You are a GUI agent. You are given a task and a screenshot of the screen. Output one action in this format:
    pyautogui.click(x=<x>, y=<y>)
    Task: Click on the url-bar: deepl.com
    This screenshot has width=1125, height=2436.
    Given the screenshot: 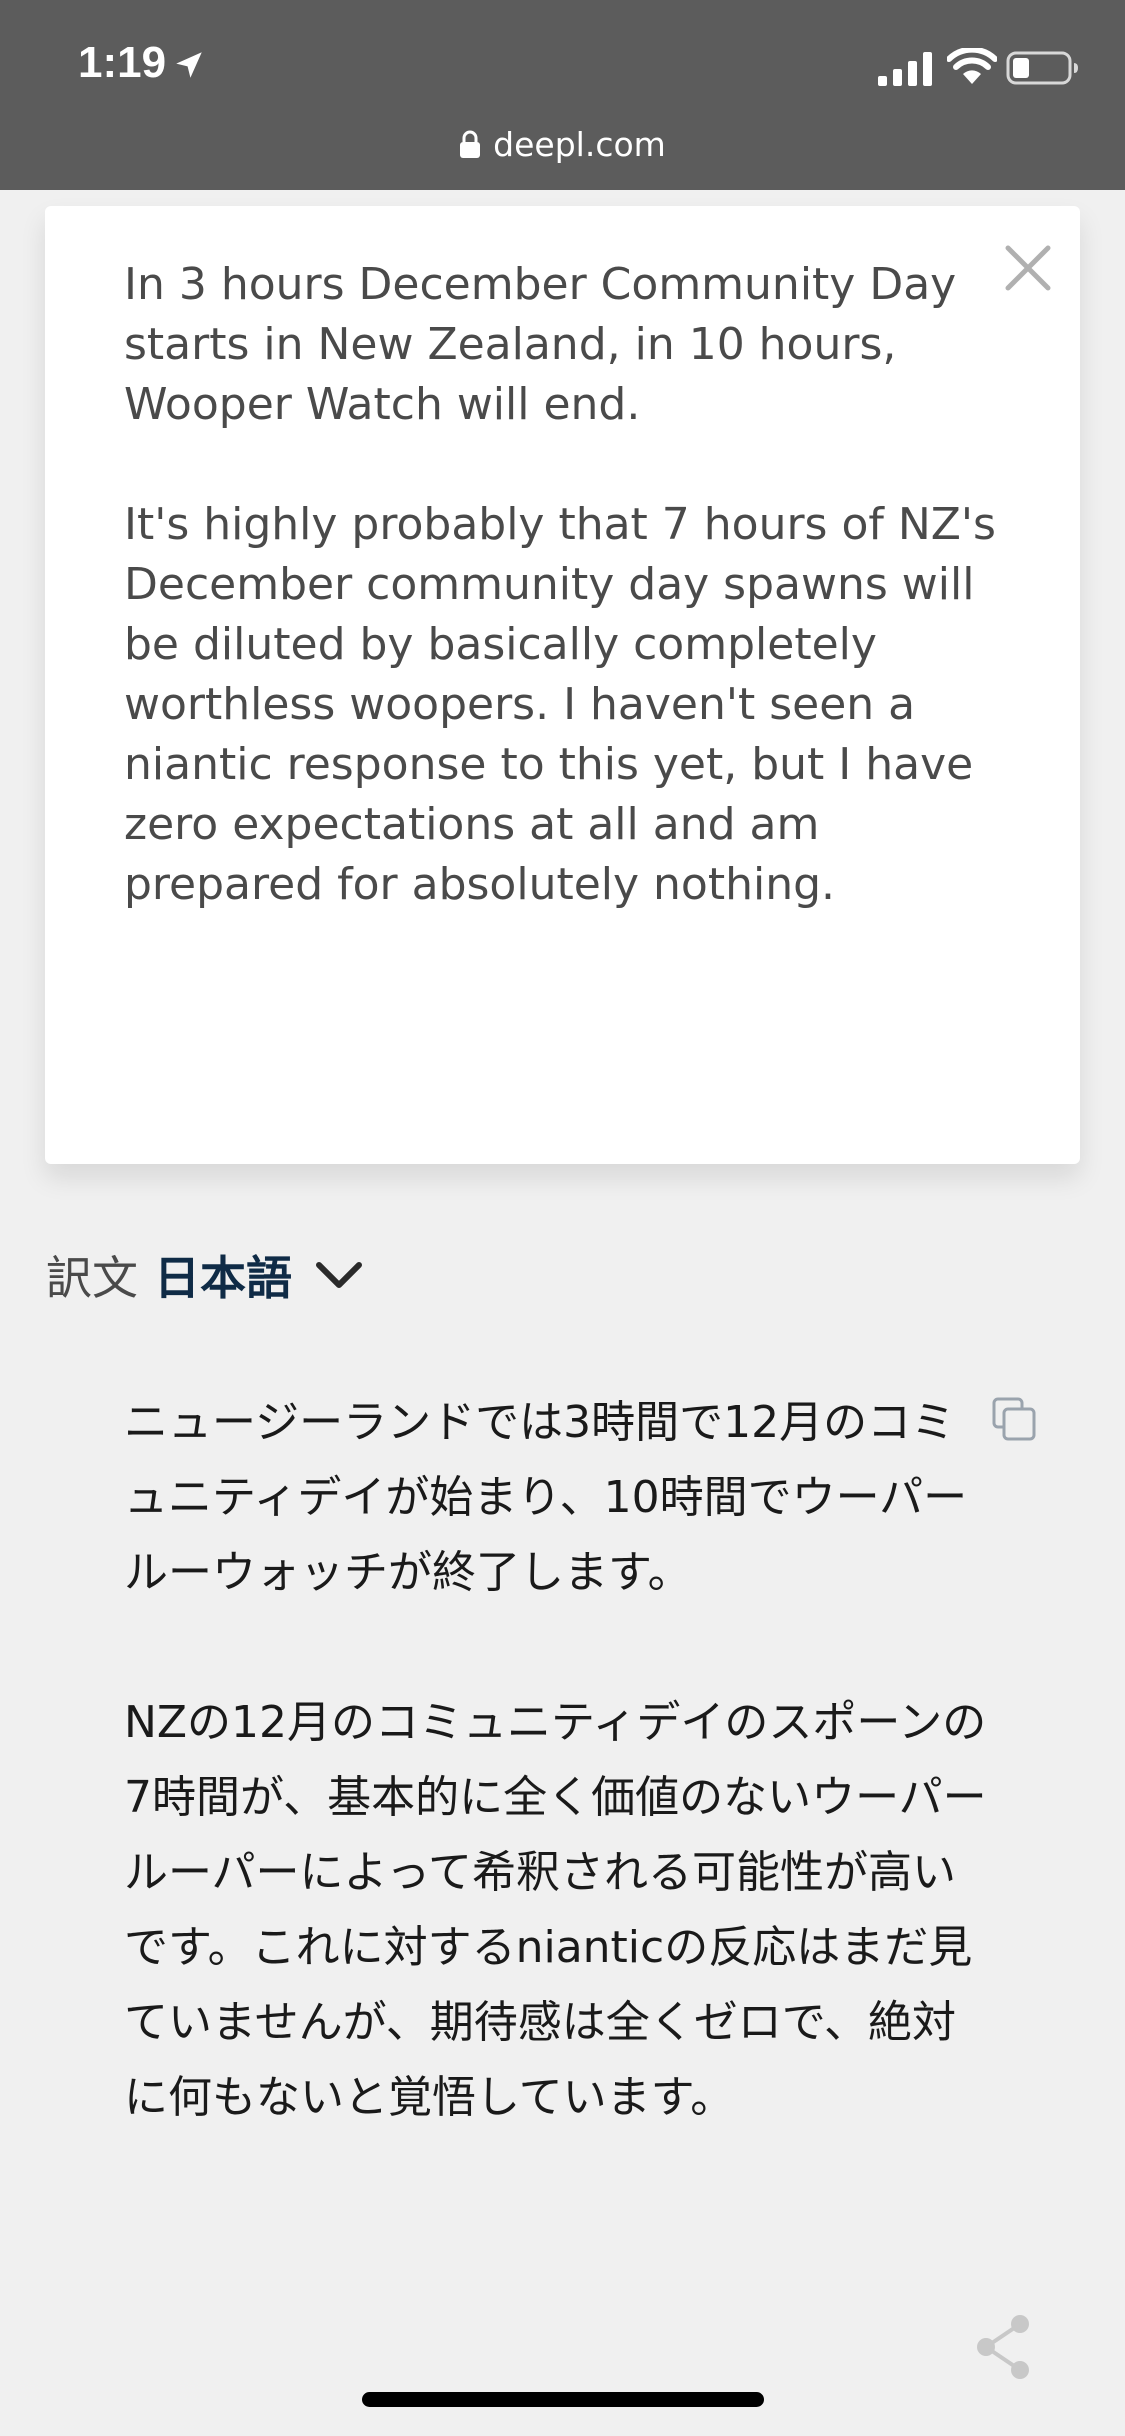 What is the action you would take?
    pyautogui.click(x=562, y=144)
    